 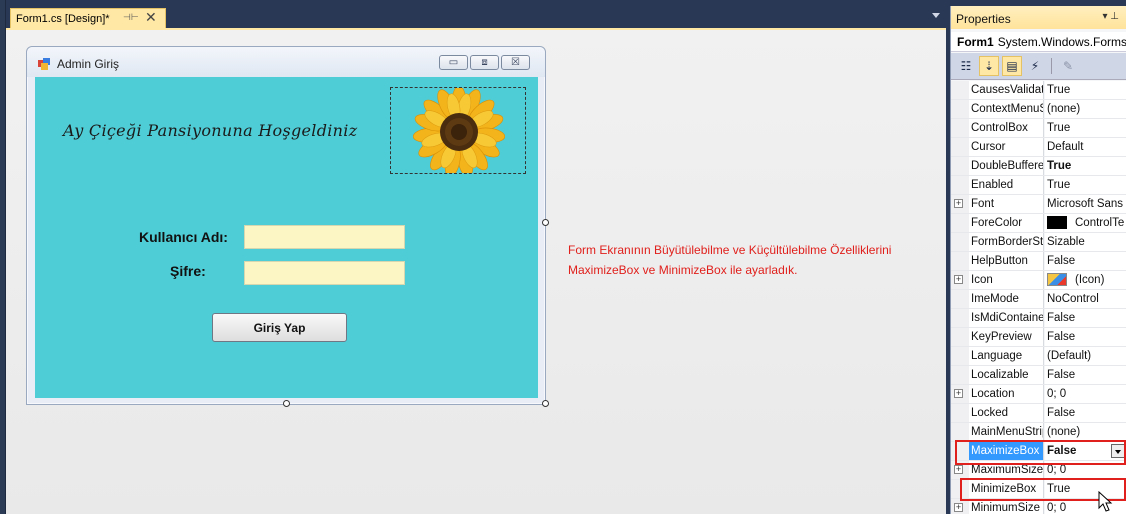 I want to click on property-row-imemode: ImeMode NoControl, so click(x=1038, y=299).